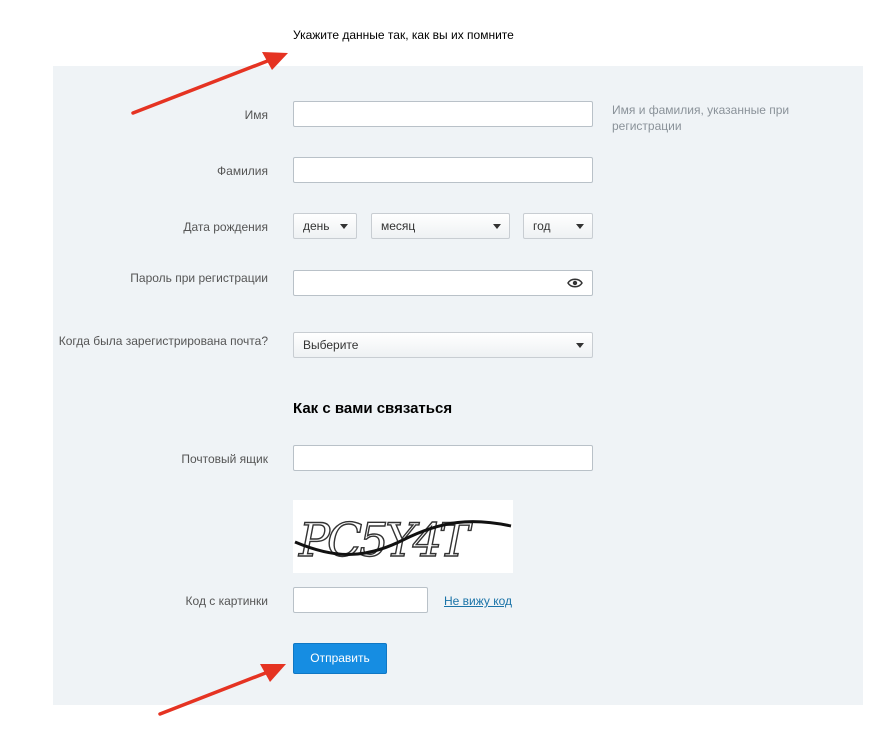 Image resolution: width=886 pixels, height=732 pixels. What do you see at coordinates (443, 170) in the screenshot?
I see `last-name-input` at bounding box center [443, 170].